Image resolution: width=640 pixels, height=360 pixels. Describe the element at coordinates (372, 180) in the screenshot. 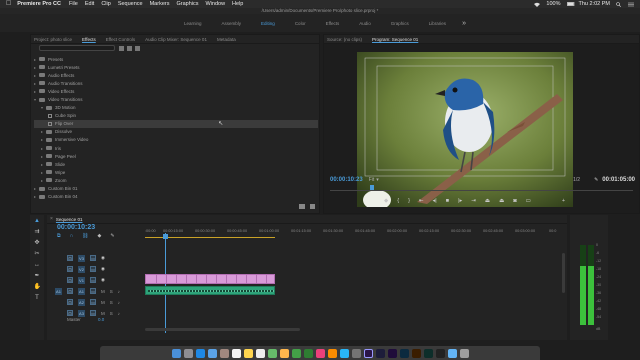

I see `zoom-level-select: Fit` at that location.